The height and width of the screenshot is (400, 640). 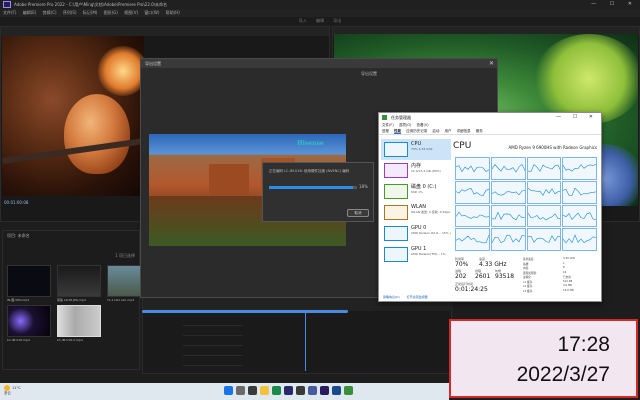 I want to click on file-explorer-icon, so click(x=264, y=390).